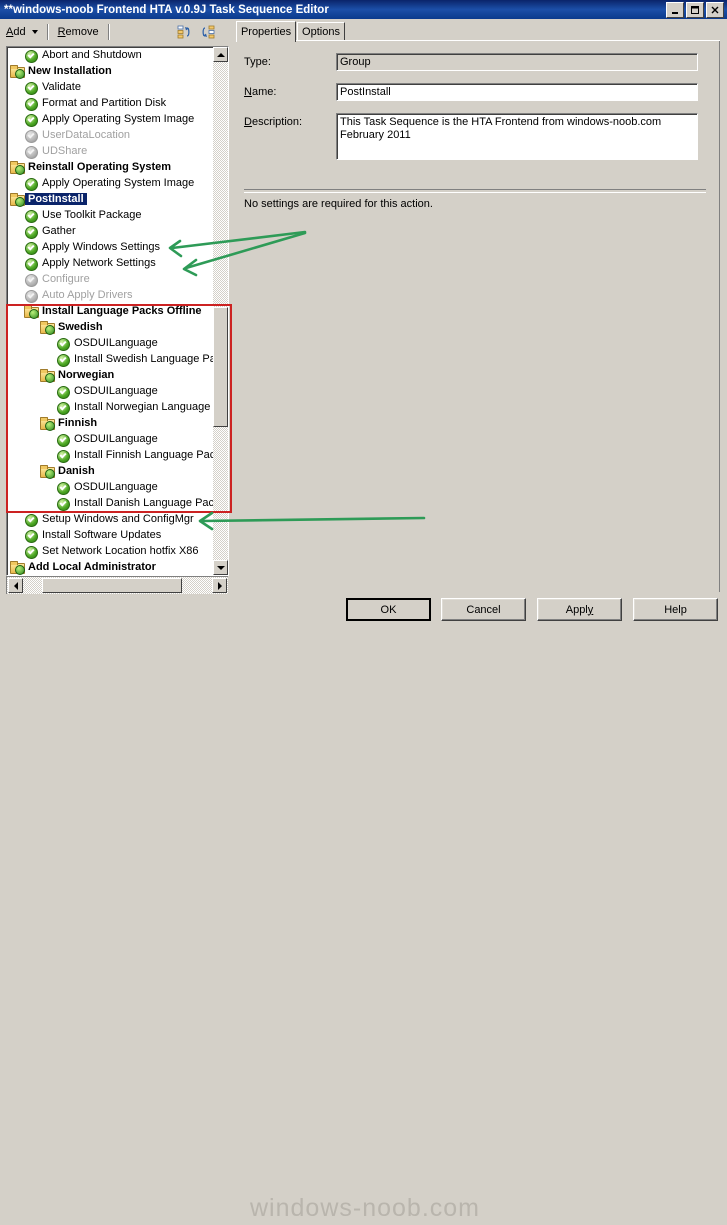  I want to click on tree-item: Format and Partition Disk, so click(110, 103).